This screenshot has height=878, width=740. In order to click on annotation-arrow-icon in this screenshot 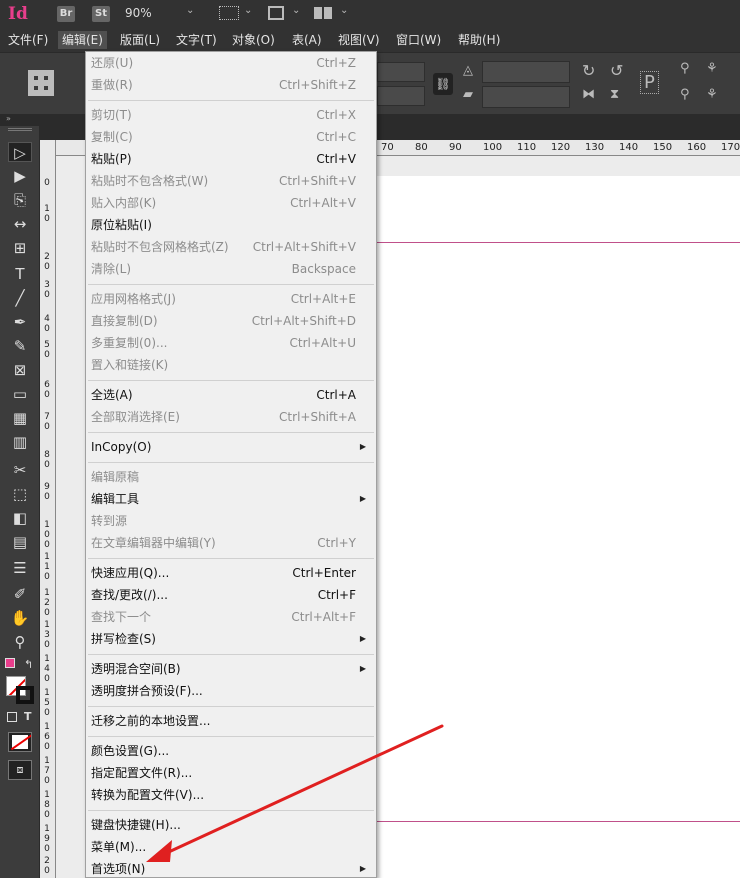, I will do `click(295, 793)`.